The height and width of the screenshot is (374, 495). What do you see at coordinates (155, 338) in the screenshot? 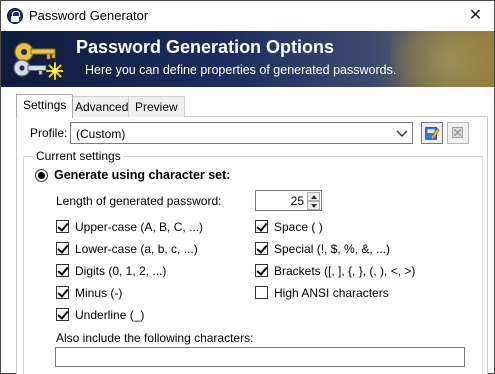
I see `also-include-label: Also include the following characters:` at bounding box center [155, 338].